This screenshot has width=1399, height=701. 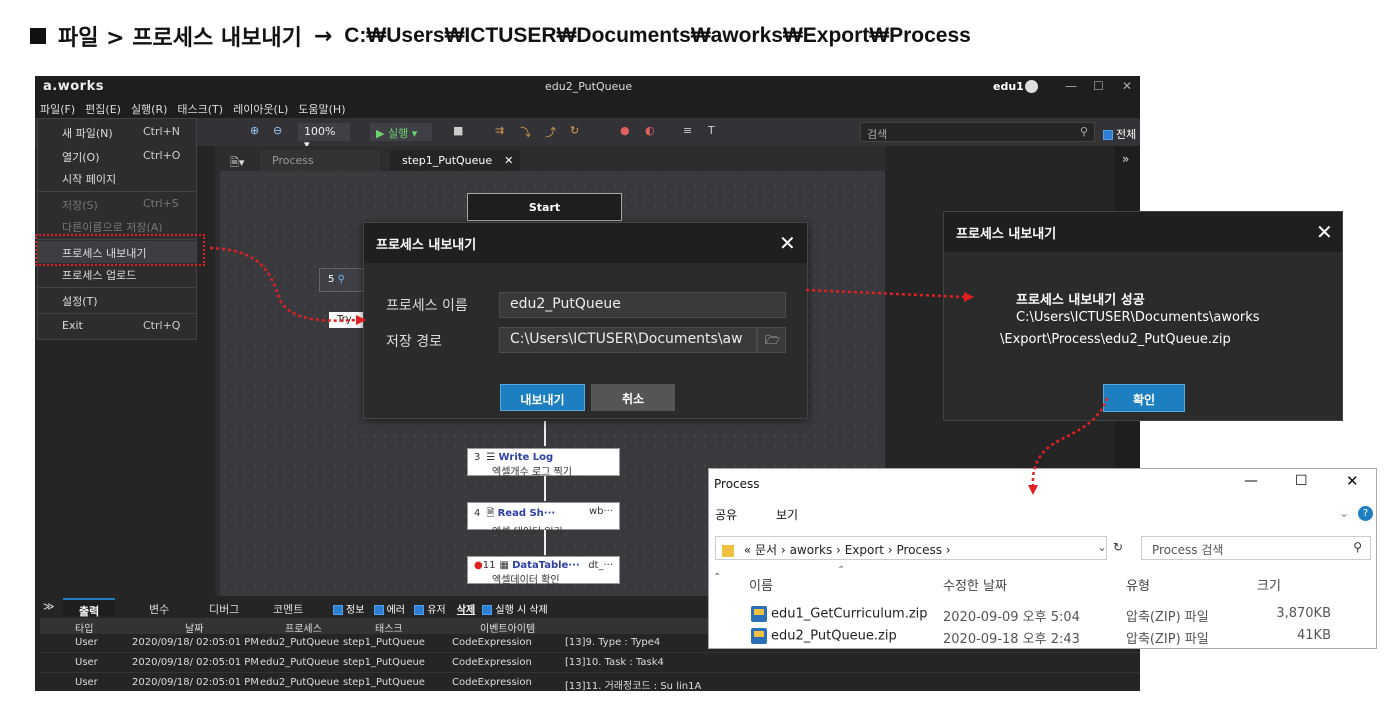 What do you see at coordinates (545, 433) in the screenshot?
I see `connector-line` at bounding box center [545, 433].